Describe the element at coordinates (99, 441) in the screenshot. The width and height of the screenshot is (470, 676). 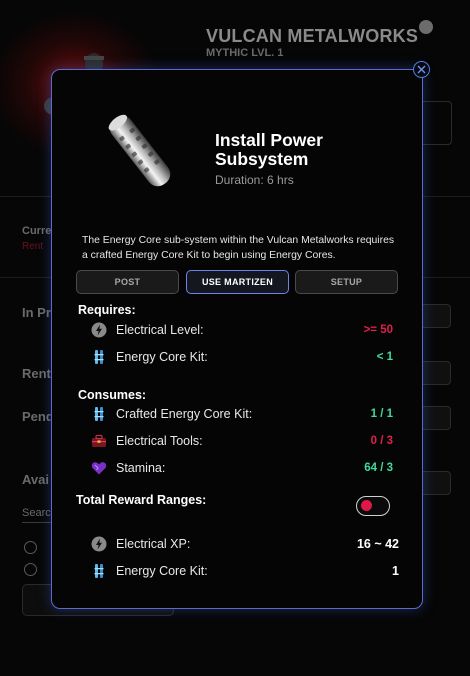
I see `toolbox-icon` at that location.